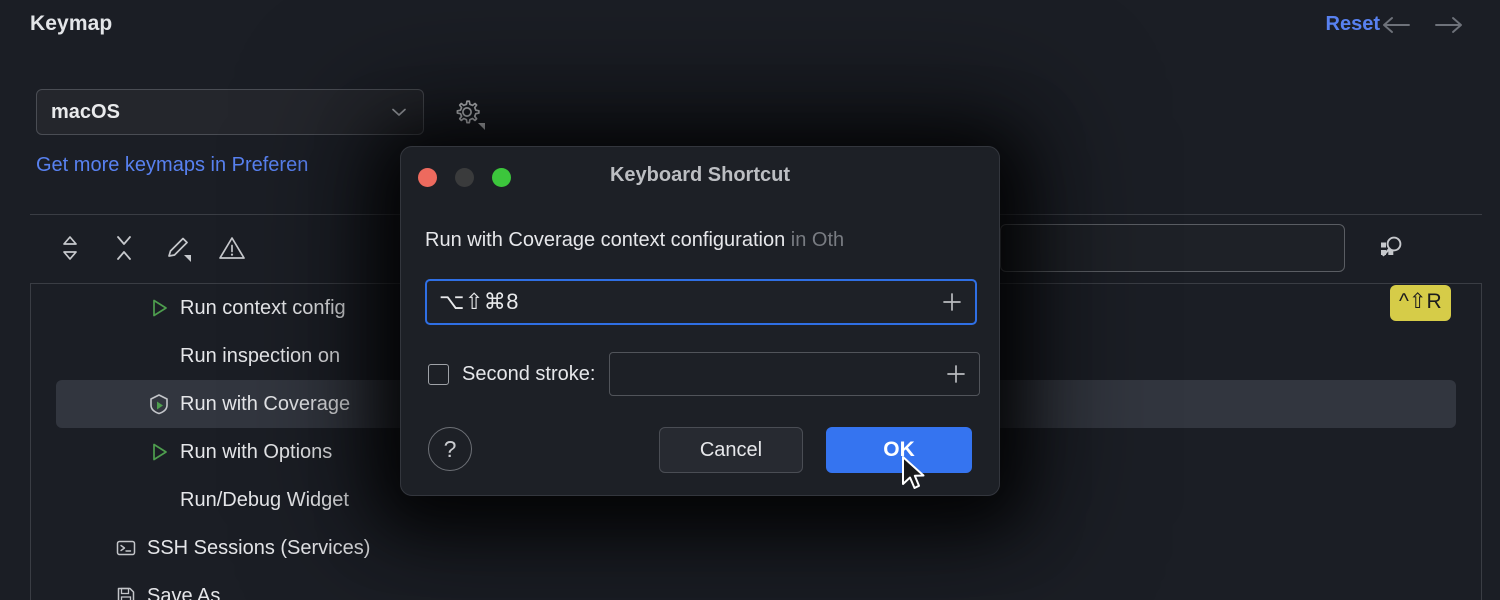 Image resolution: width=1500 pixels, height=600 pixels. What do you see at coordinates (85, 111) in the screenshot?
I see `keymap-select-value: macOS` at bounding box center [85, 111].